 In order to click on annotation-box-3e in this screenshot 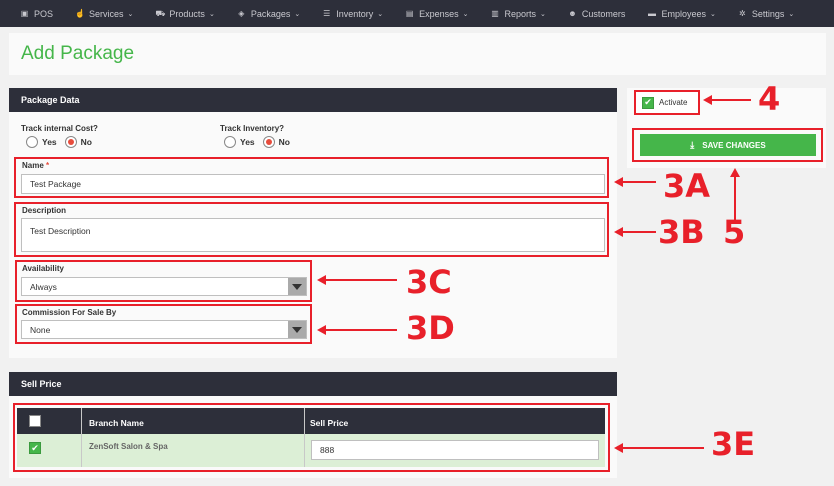, I will do `click(311, 437)`.